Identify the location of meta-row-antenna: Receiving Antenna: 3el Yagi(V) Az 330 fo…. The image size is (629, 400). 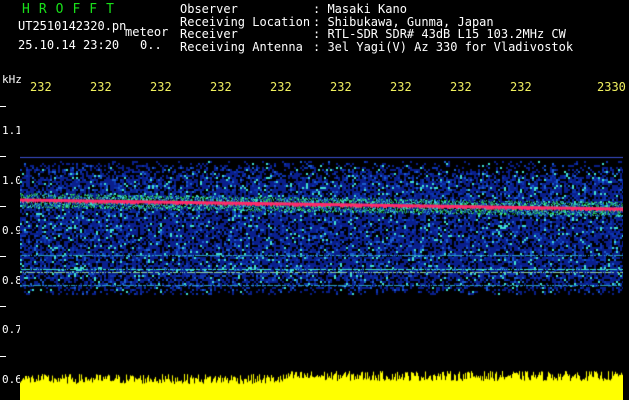
(377, 46).